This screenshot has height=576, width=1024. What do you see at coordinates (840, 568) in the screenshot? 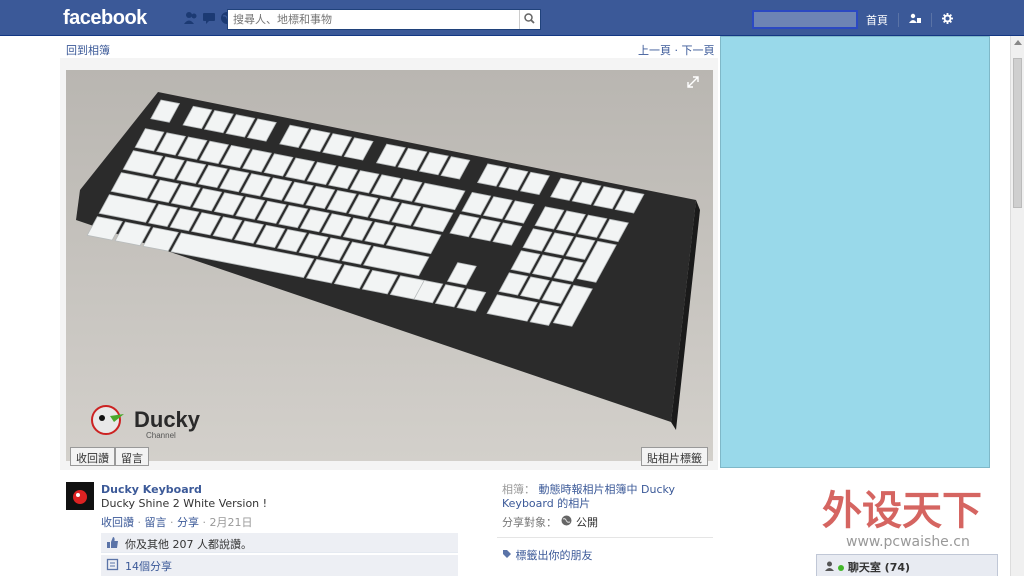
I see `online-dot-icon` at bounding box center [840, 568].